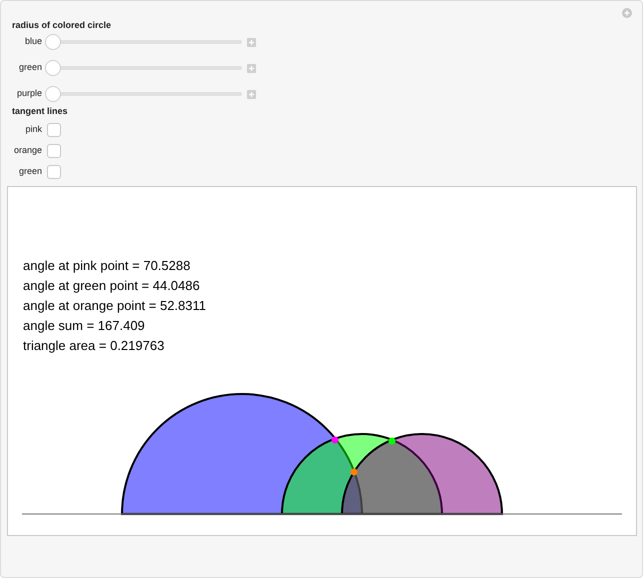  Describe the element at coordinates (107, 266) in the screenshot. I see `plot-text: angle at pink point = 70.5288` at that location.